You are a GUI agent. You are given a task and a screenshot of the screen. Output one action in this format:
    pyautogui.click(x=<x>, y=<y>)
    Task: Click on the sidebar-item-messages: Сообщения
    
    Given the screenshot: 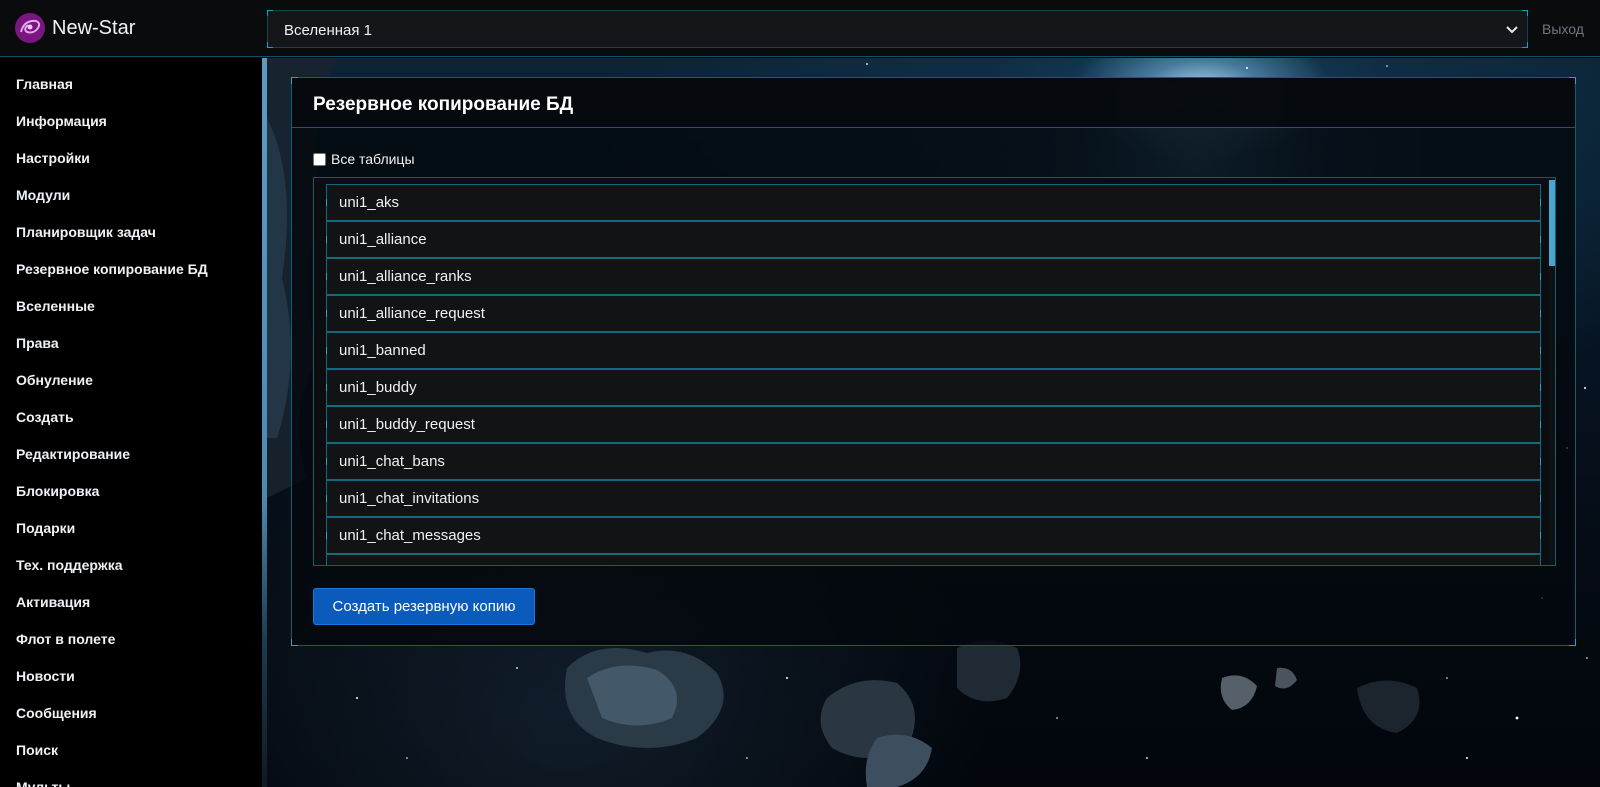 What is the action you would take?
    pyautogui.click(x=56, y=713)
    